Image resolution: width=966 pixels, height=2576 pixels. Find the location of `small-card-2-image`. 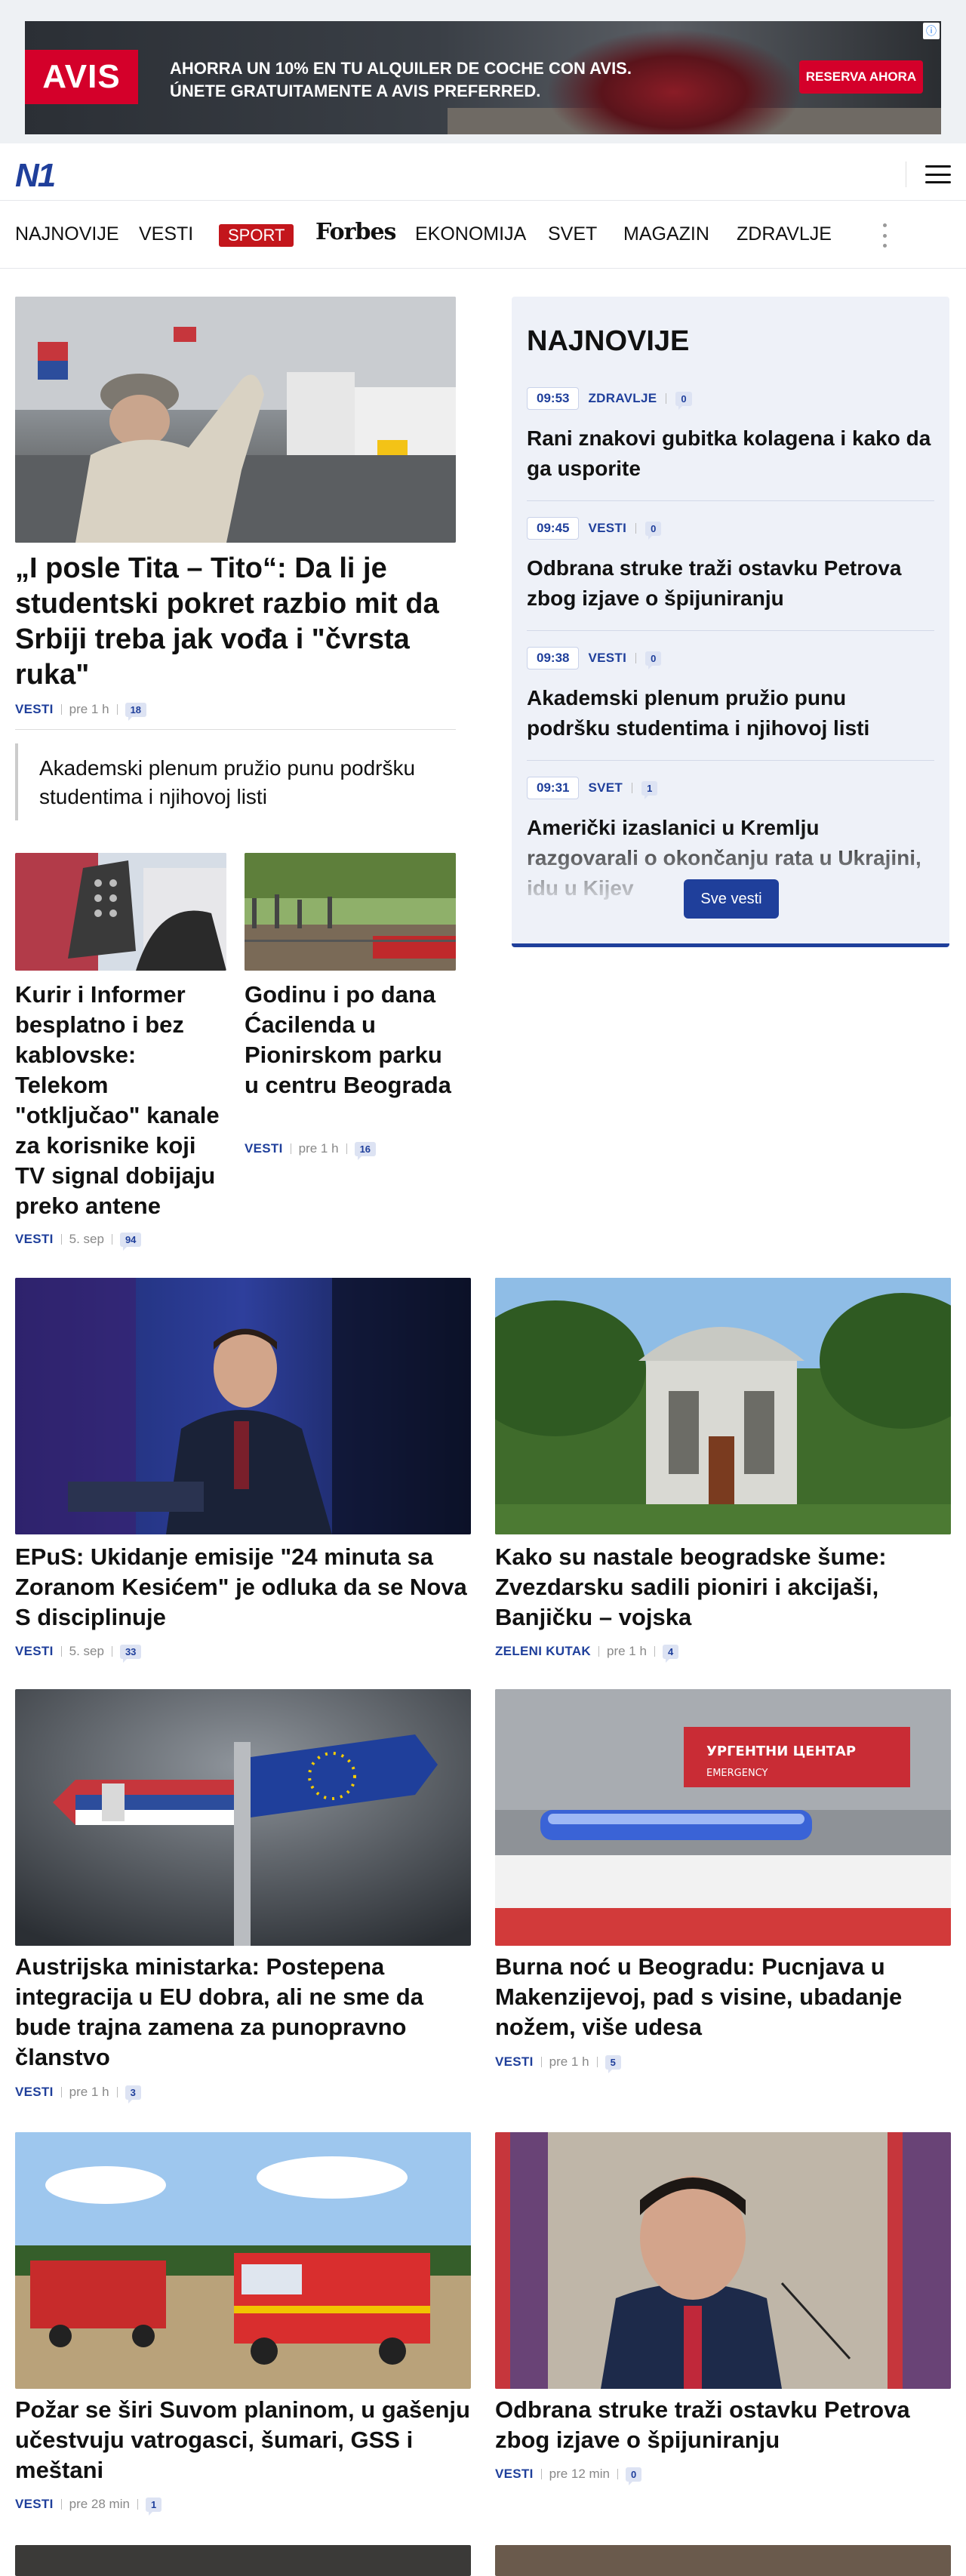

small-card-2-image is located at coordinates (350, 912).